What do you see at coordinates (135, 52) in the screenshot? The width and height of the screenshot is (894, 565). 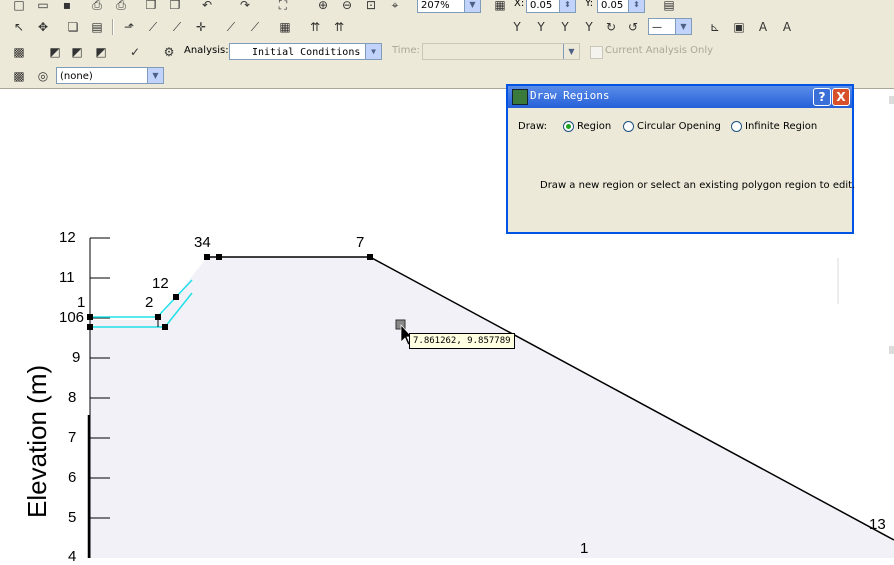 I see `verify-icon: ✓` at bounding box center [135, 52].